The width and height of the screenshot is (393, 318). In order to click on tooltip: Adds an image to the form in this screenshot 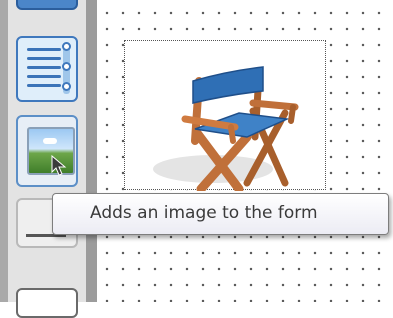, I will do `click(220, 214)`.